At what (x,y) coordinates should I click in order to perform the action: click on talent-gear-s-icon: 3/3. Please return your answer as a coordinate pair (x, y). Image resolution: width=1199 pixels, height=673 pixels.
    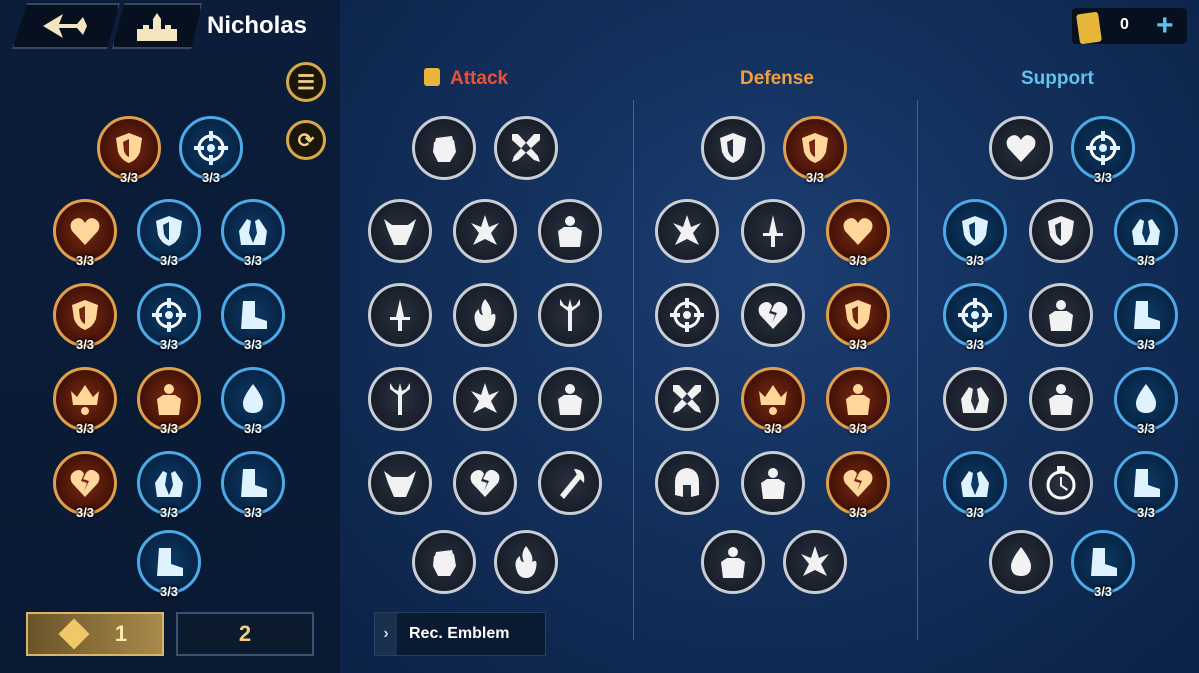
    Looking at the image, I should click on (1146, 485).